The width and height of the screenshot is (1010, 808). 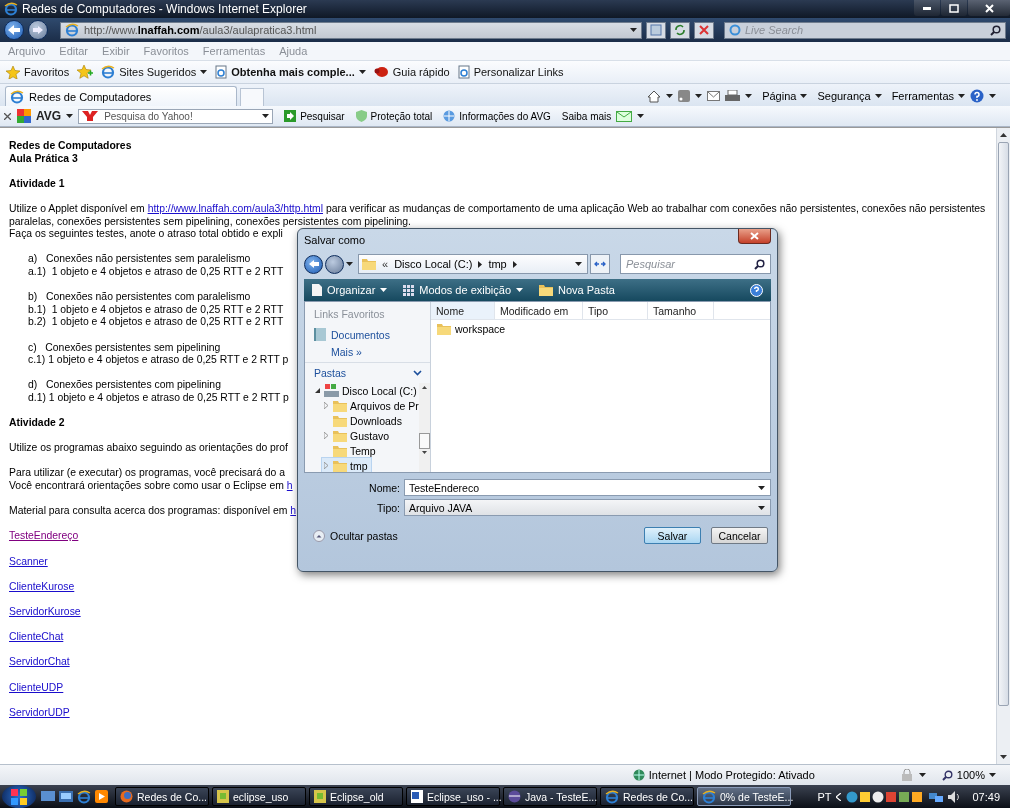 What do you see at coordinates (385, 264) in the screenshot?
I see `overflow-chevron: «` at bounding box center [385, 264].